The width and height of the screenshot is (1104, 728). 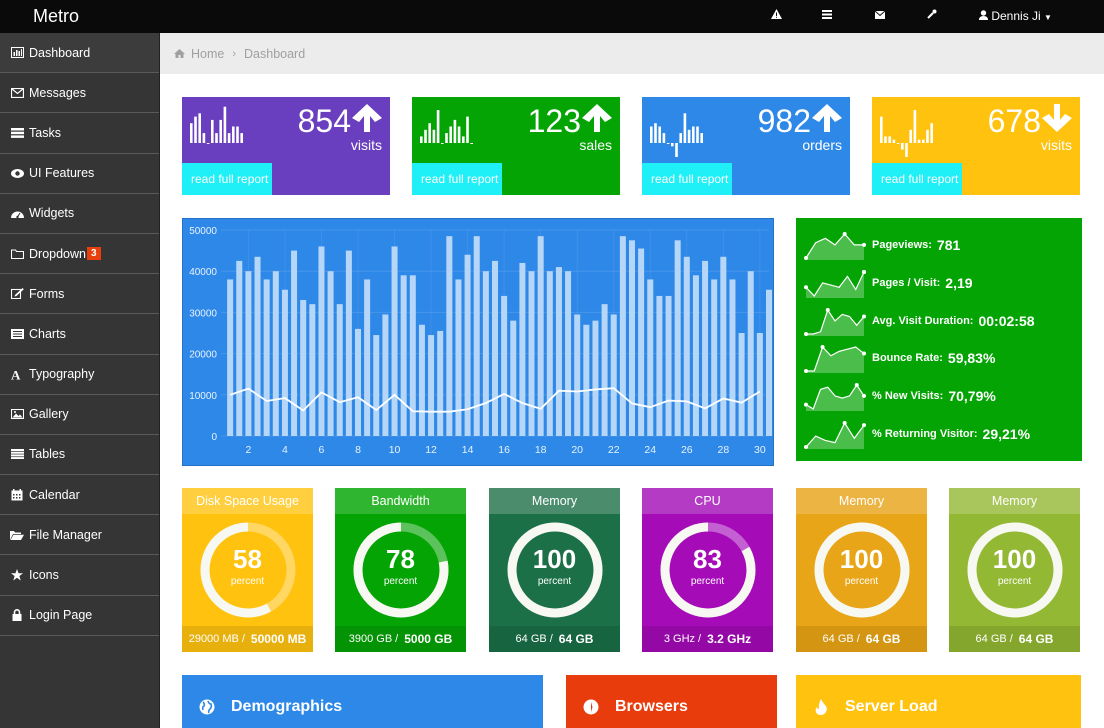 What do you see at coordinates (54, 494) in the screenshot?
I see `sidebar-item-label: Calendar` at bounding box center [54, 494].